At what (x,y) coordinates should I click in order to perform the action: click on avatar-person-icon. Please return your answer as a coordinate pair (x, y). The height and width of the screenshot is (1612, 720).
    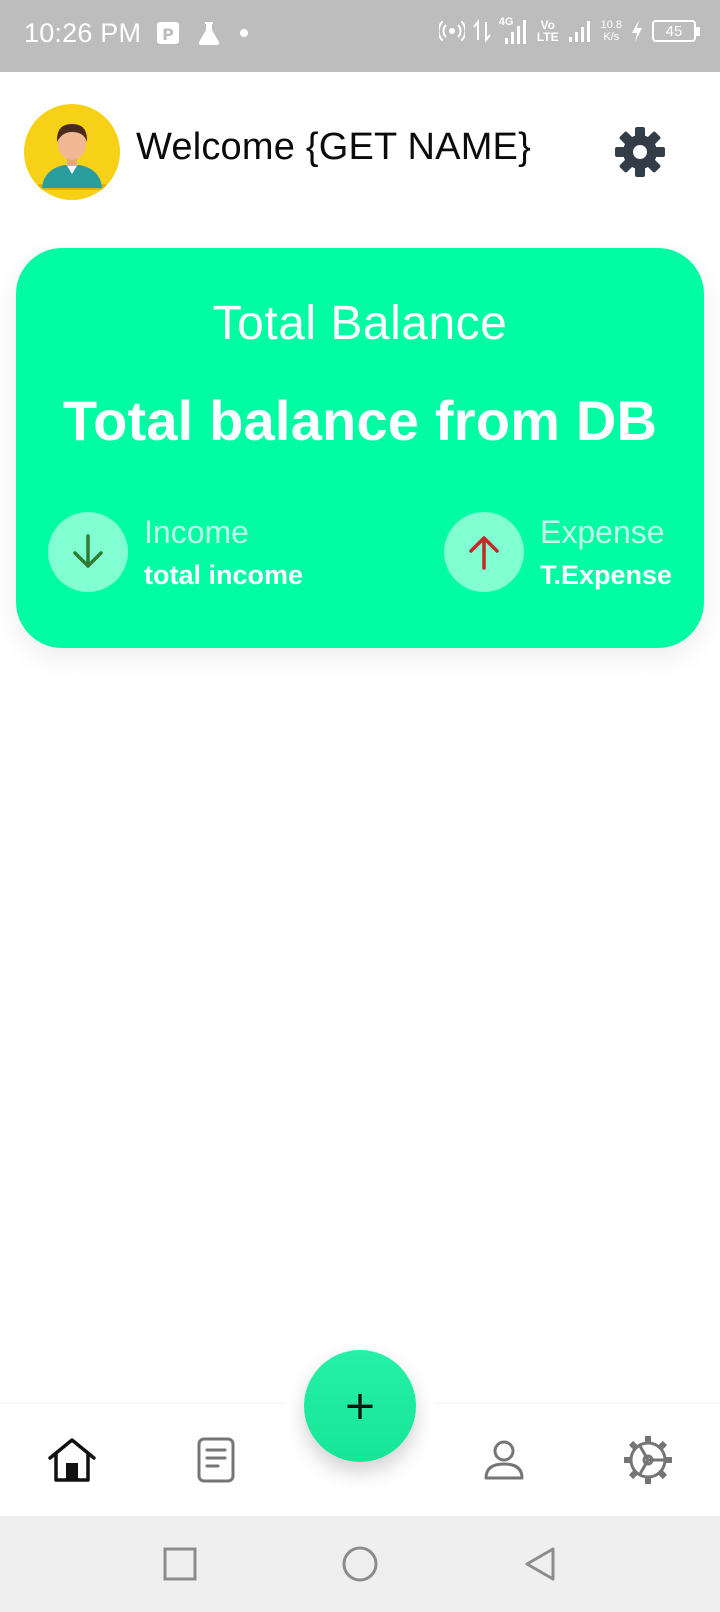
    Looking at the image, I should click on (72, 157).